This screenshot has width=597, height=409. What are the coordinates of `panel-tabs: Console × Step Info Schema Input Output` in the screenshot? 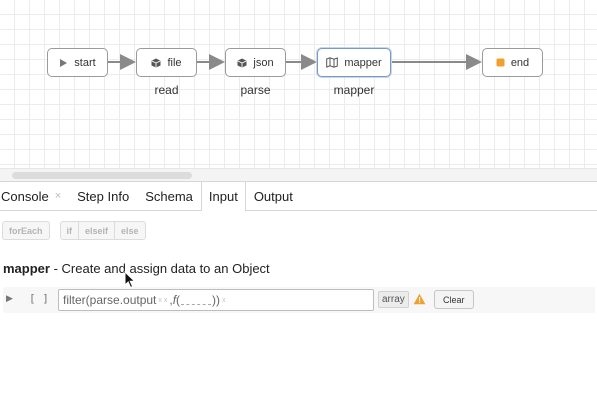 It's located at (298, 196).